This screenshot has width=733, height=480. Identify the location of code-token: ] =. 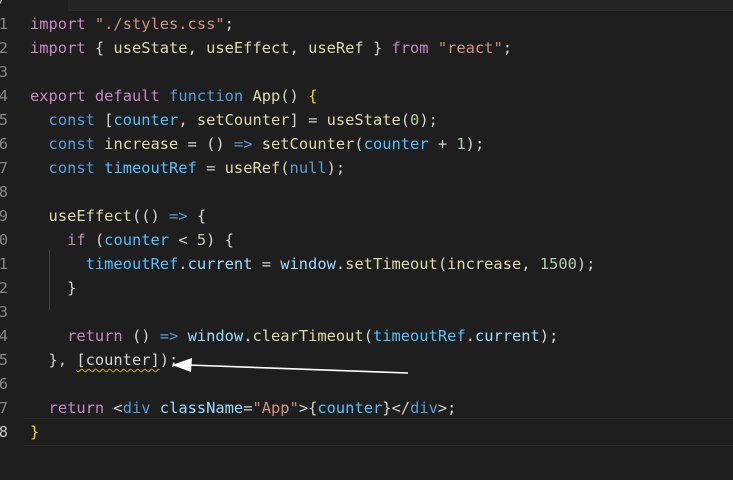
(308, 120).